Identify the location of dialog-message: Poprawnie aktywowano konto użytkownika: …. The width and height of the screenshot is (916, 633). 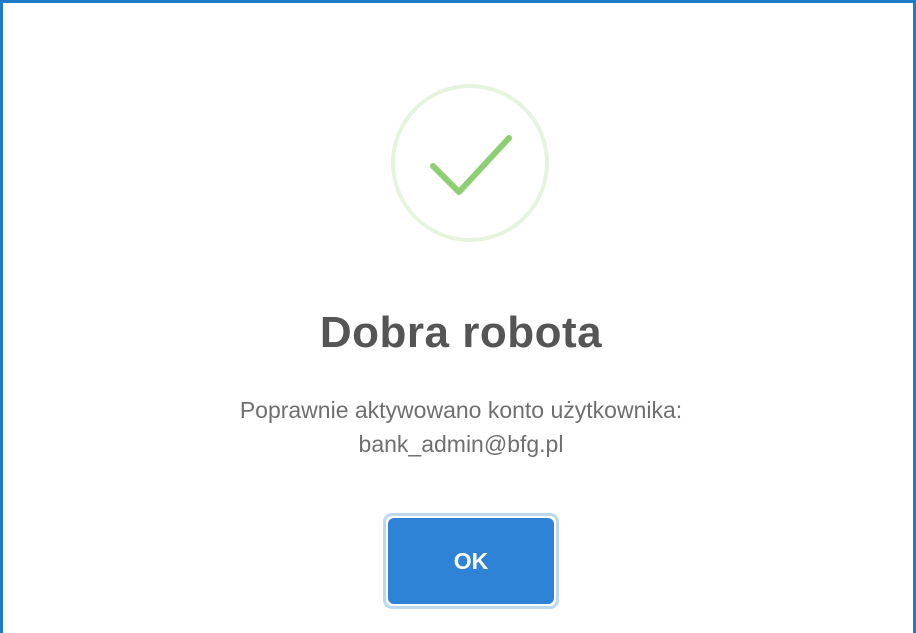
(459, 427).